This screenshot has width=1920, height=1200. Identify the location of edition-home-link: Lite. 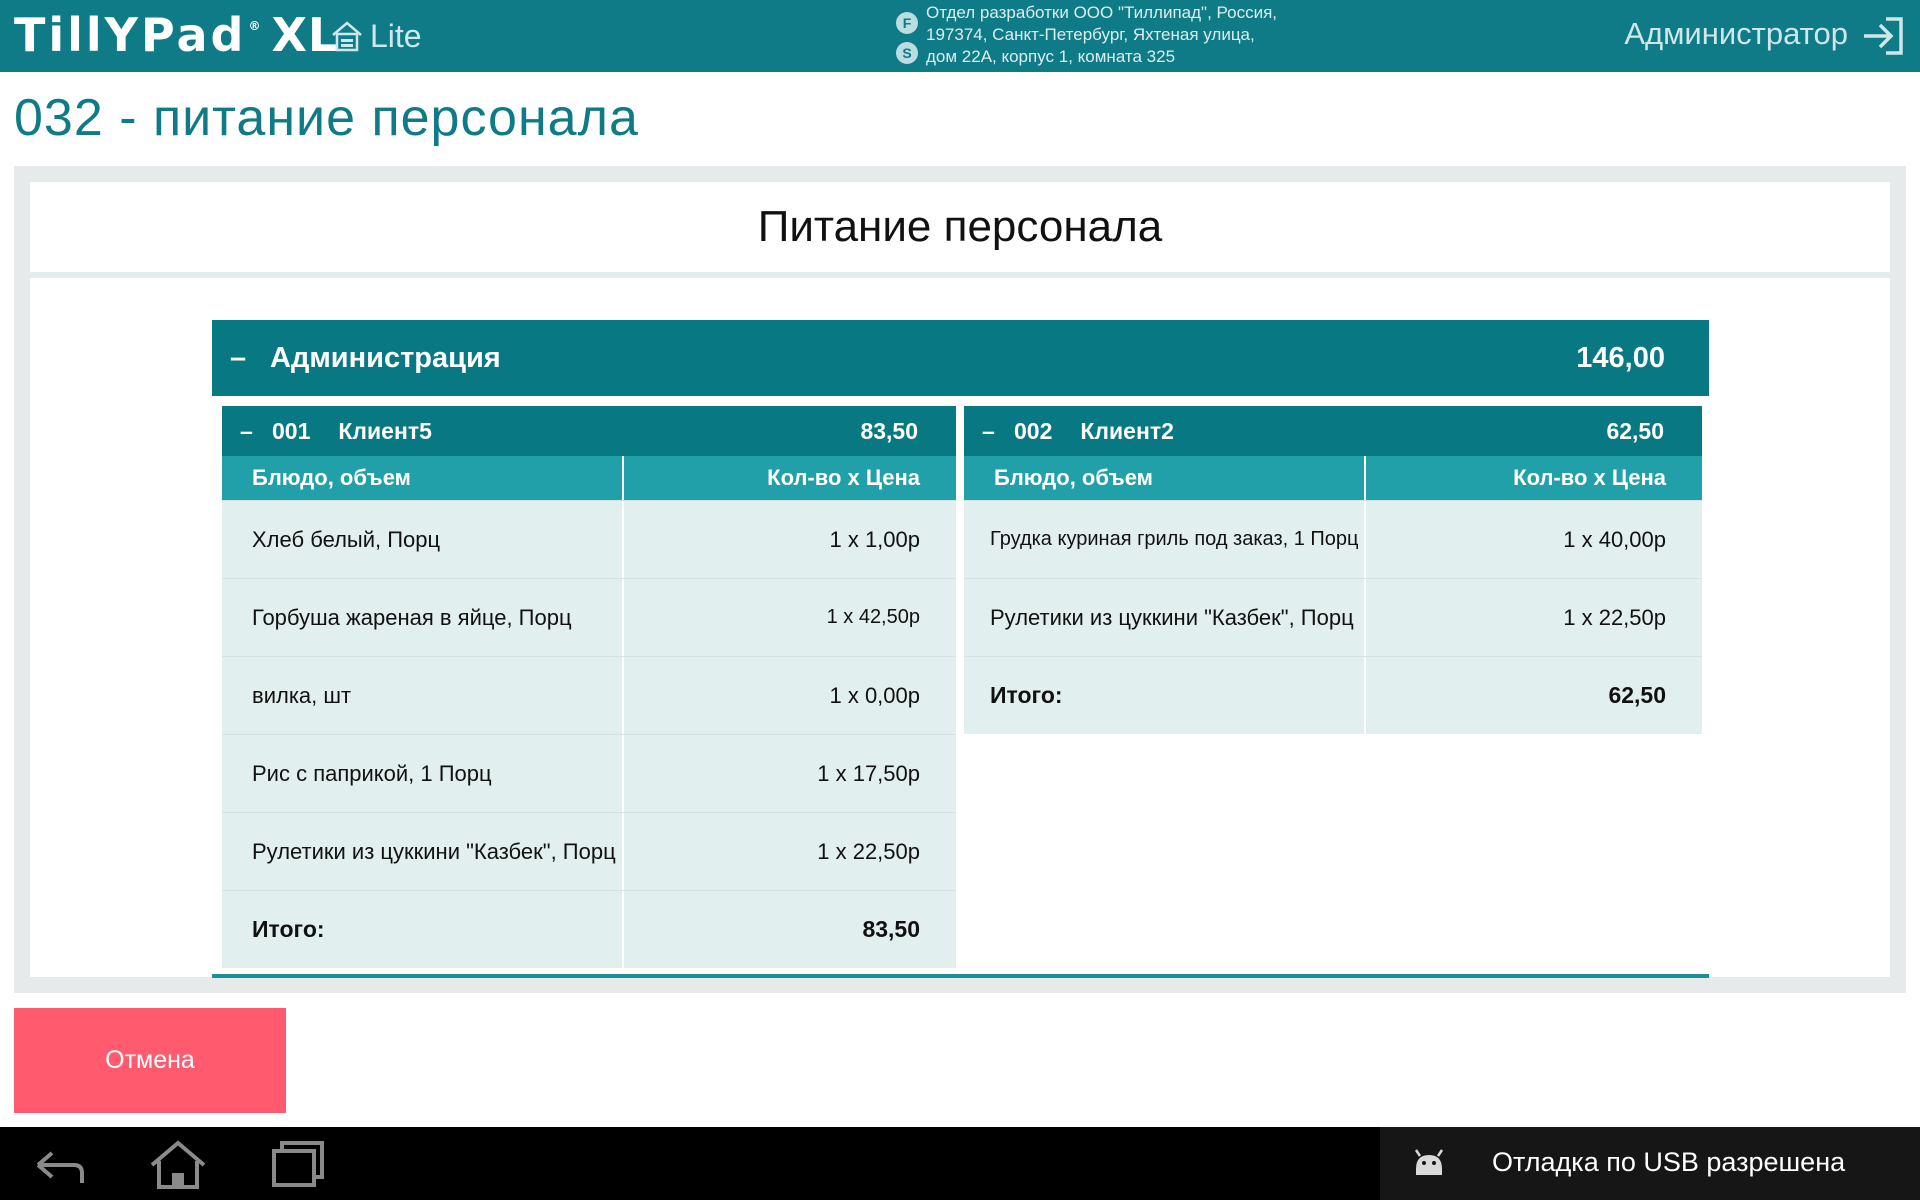
(376, 36).